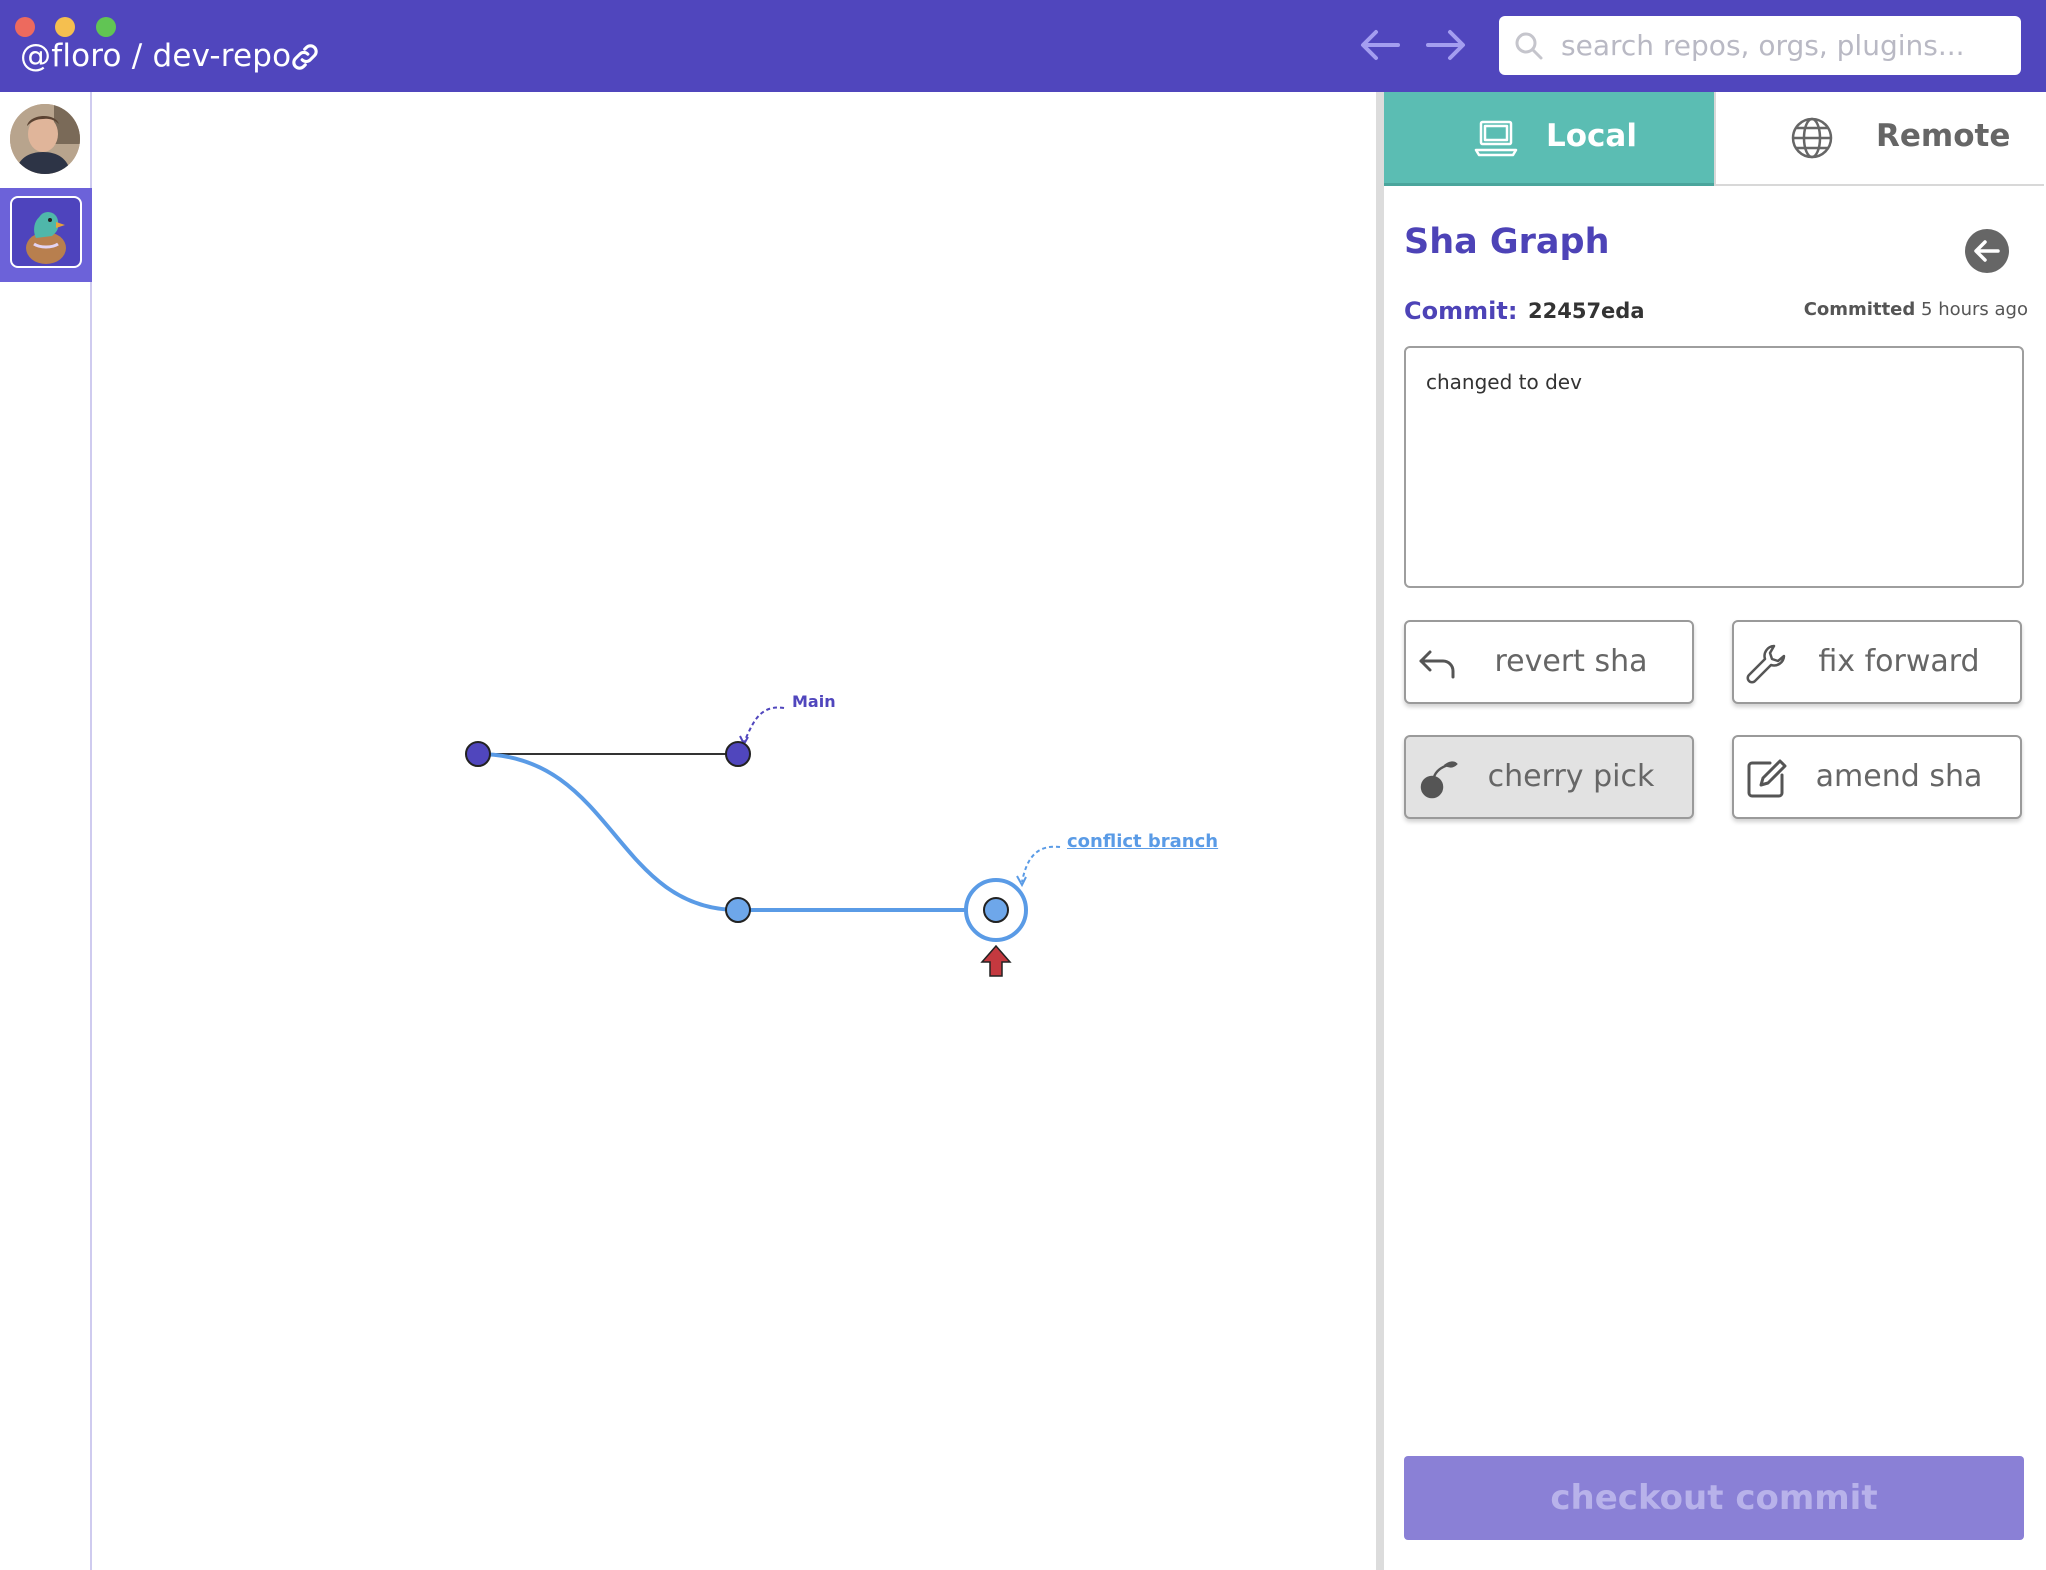  I want to click on panel-divider, so click(1380, 831).